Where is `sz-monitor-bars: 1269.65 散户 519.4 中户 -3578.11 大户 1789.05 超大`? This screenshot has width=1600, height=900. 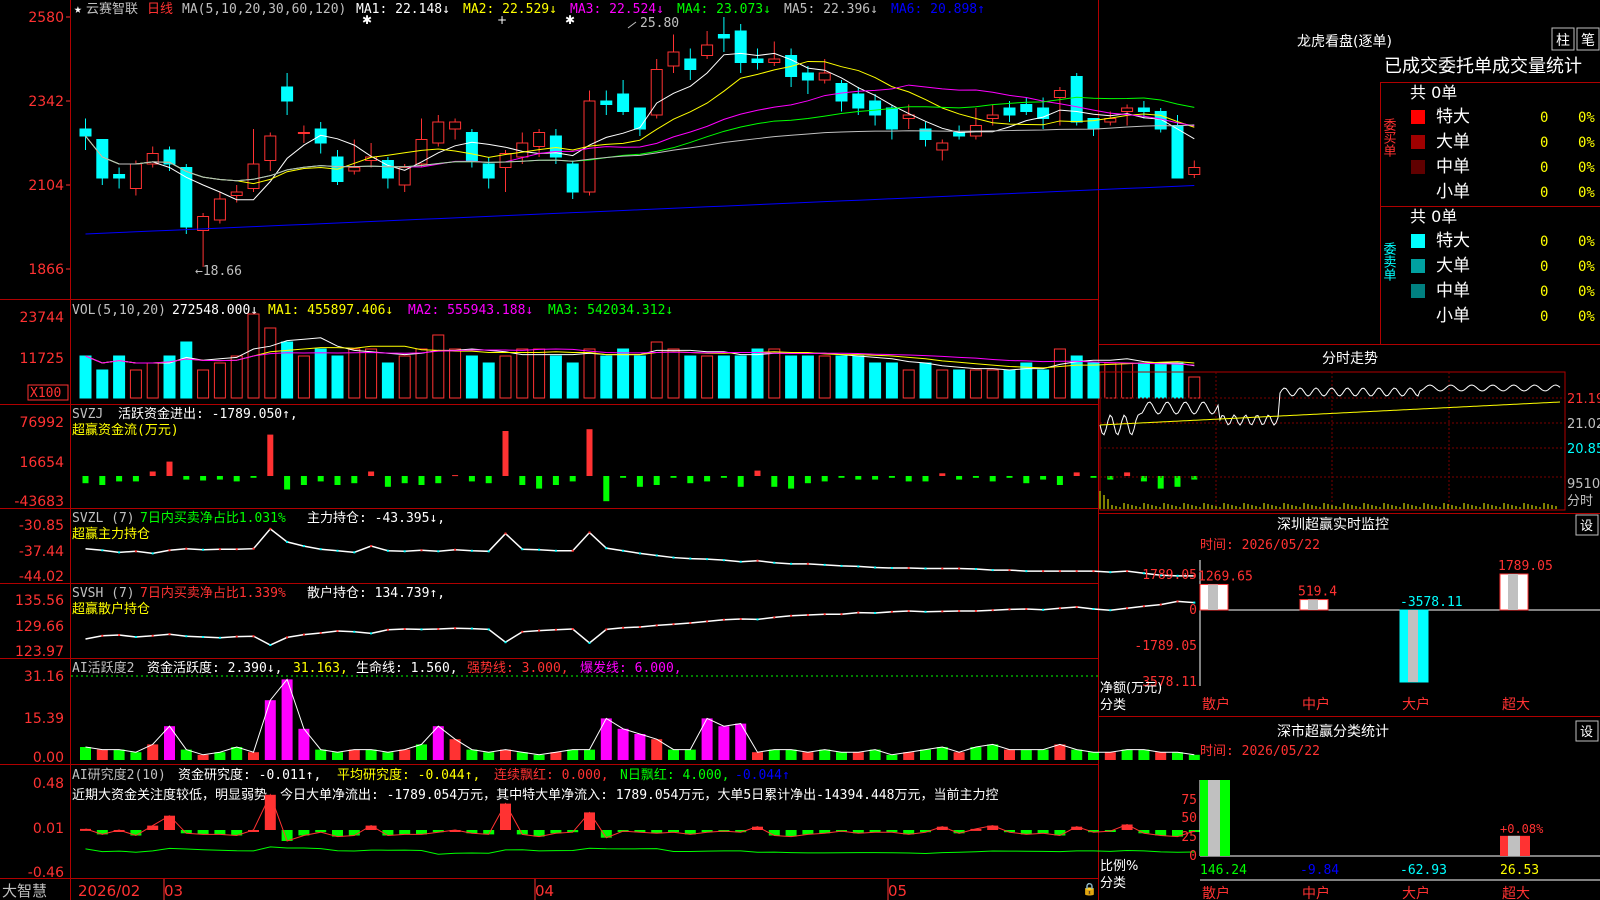 sz-monitor-bars: 1269.65 散户 519.4 中户 -3578.11 大户 1789.05 超大 is located at coordinates (1375, 636).